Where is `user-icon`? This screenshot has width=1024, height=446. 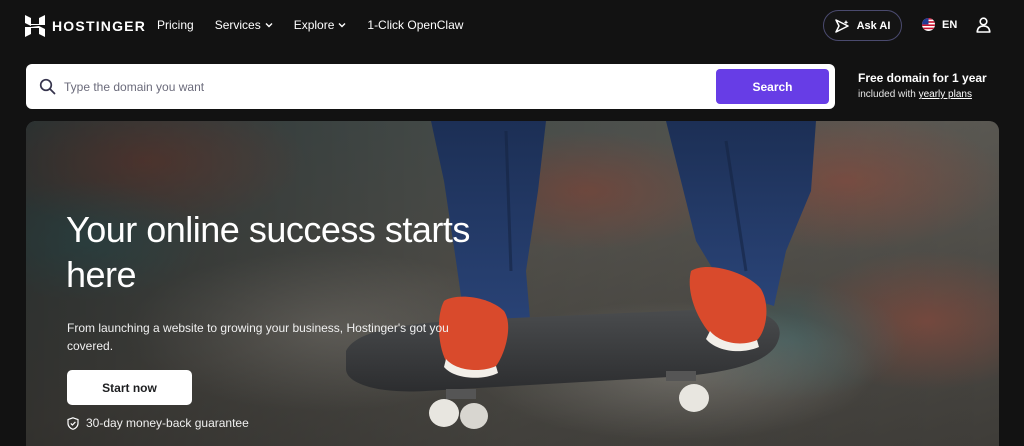
user-icon is located at coordinates (983, 25).